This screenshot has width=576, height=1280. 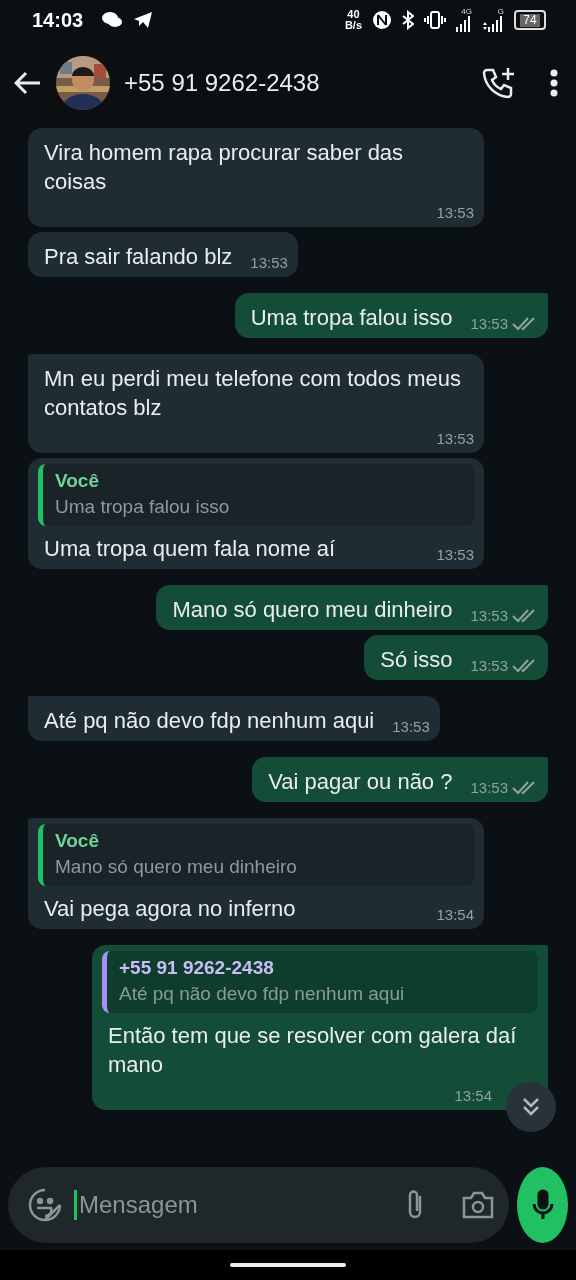 I want to click on message-input: Mensagem, so click(x=234, y=1205).